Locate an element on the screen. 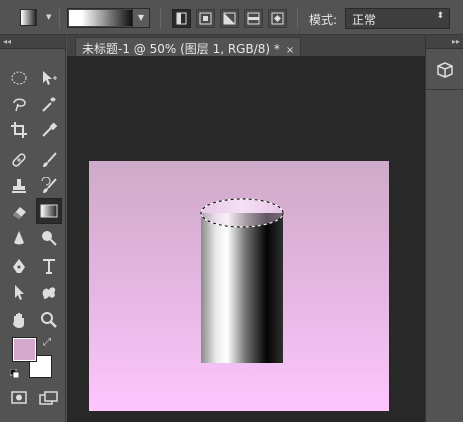 The image size is (463, 422). 3d-cube-panel-icon is located at coordinates (445, 70).